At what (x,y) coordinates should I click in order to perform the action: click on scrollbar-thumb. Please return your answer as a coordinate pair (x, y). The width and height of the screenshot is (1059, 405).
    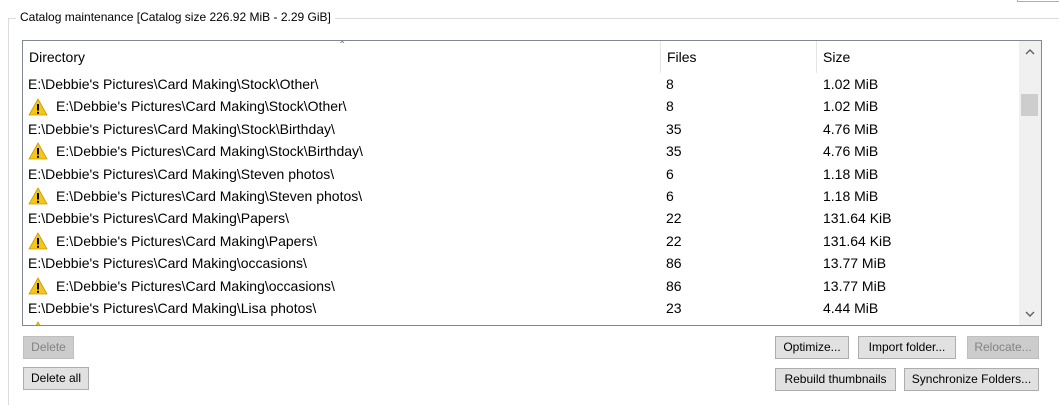
    Looking at the image, I should click on (1029, 105).